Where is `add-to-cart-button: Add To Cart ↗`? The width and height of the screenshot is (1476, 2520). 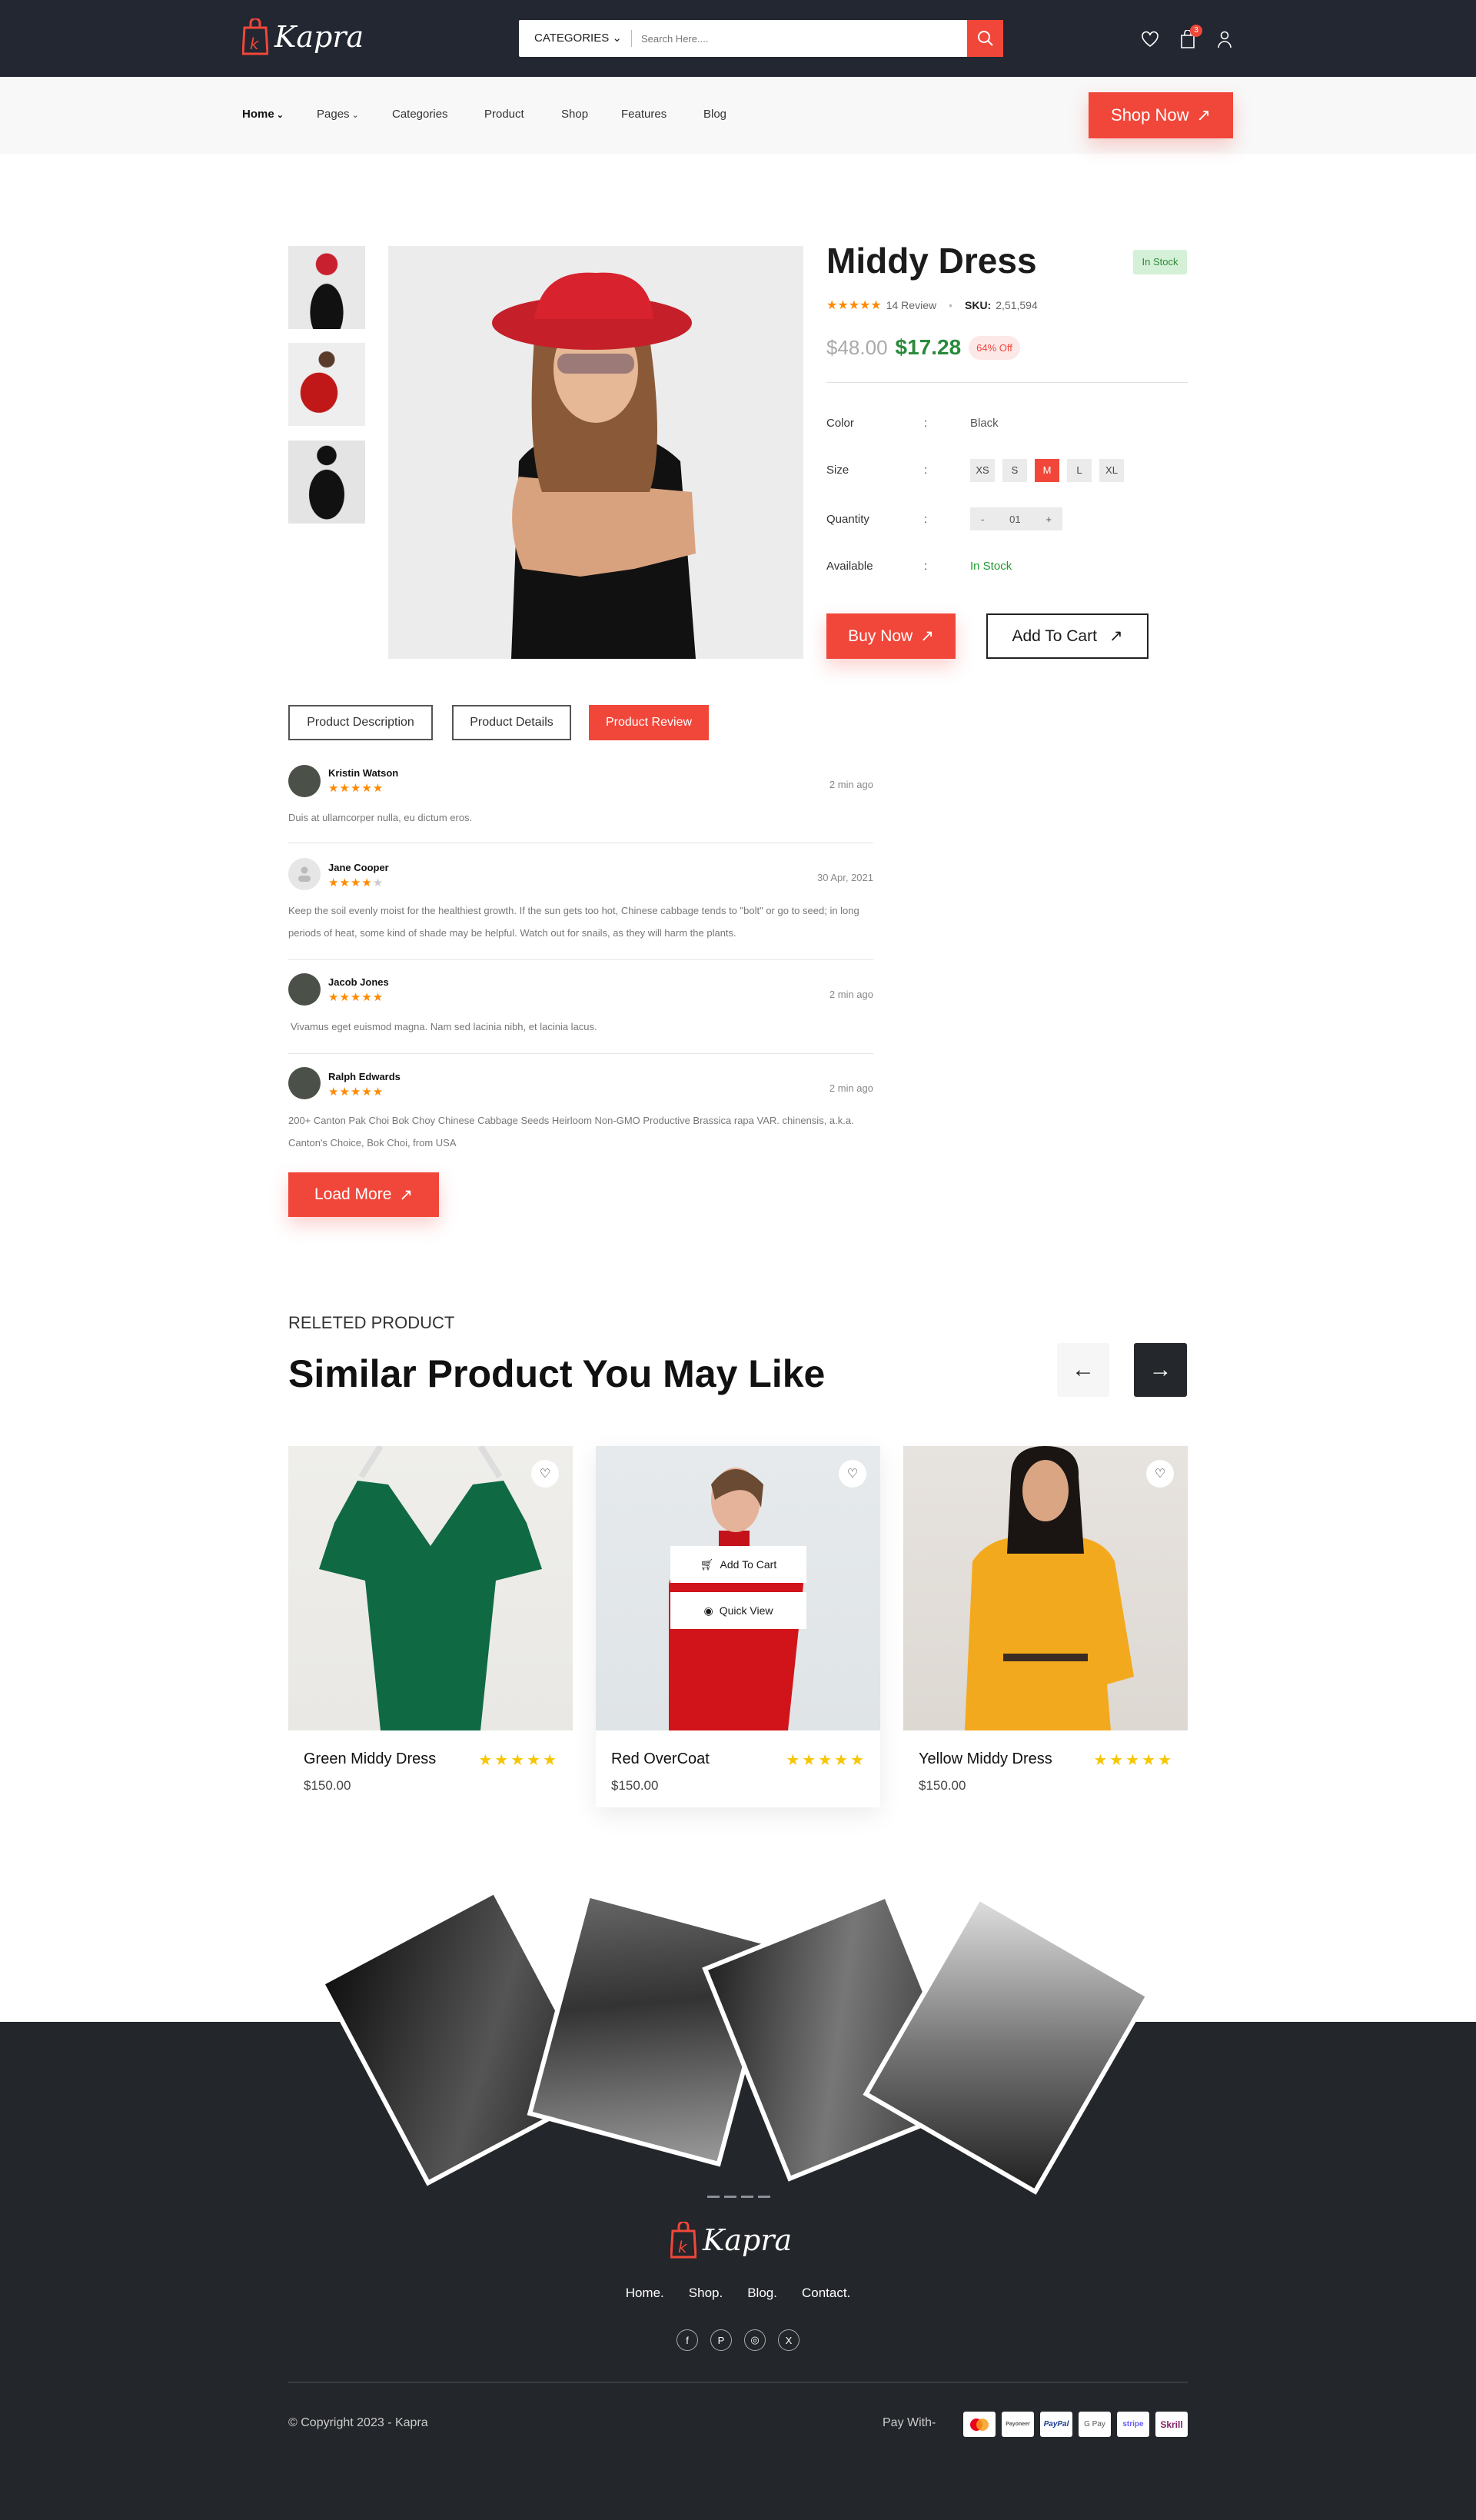 add-to-cart-button: Add To Cart ↗ is located at coordinates (1067, 636).